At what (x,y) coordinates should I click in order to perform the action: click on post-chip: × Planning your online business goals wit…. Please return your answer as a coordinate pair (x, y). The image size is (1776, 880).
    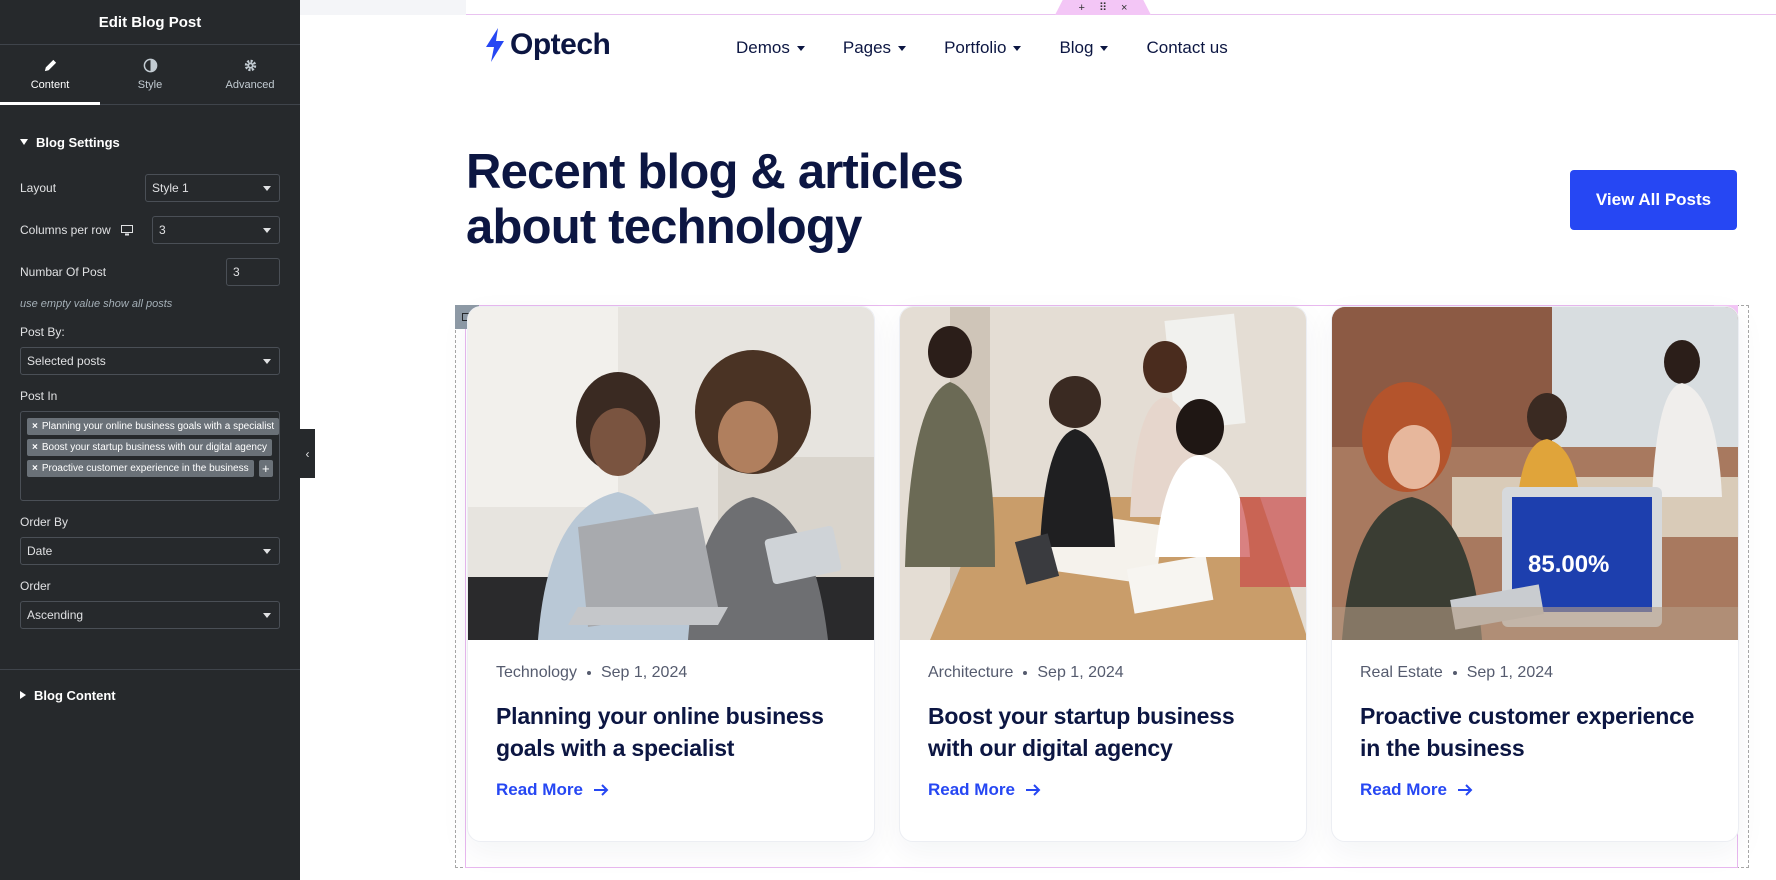
    Looking at the image, I should click on (153, 426).